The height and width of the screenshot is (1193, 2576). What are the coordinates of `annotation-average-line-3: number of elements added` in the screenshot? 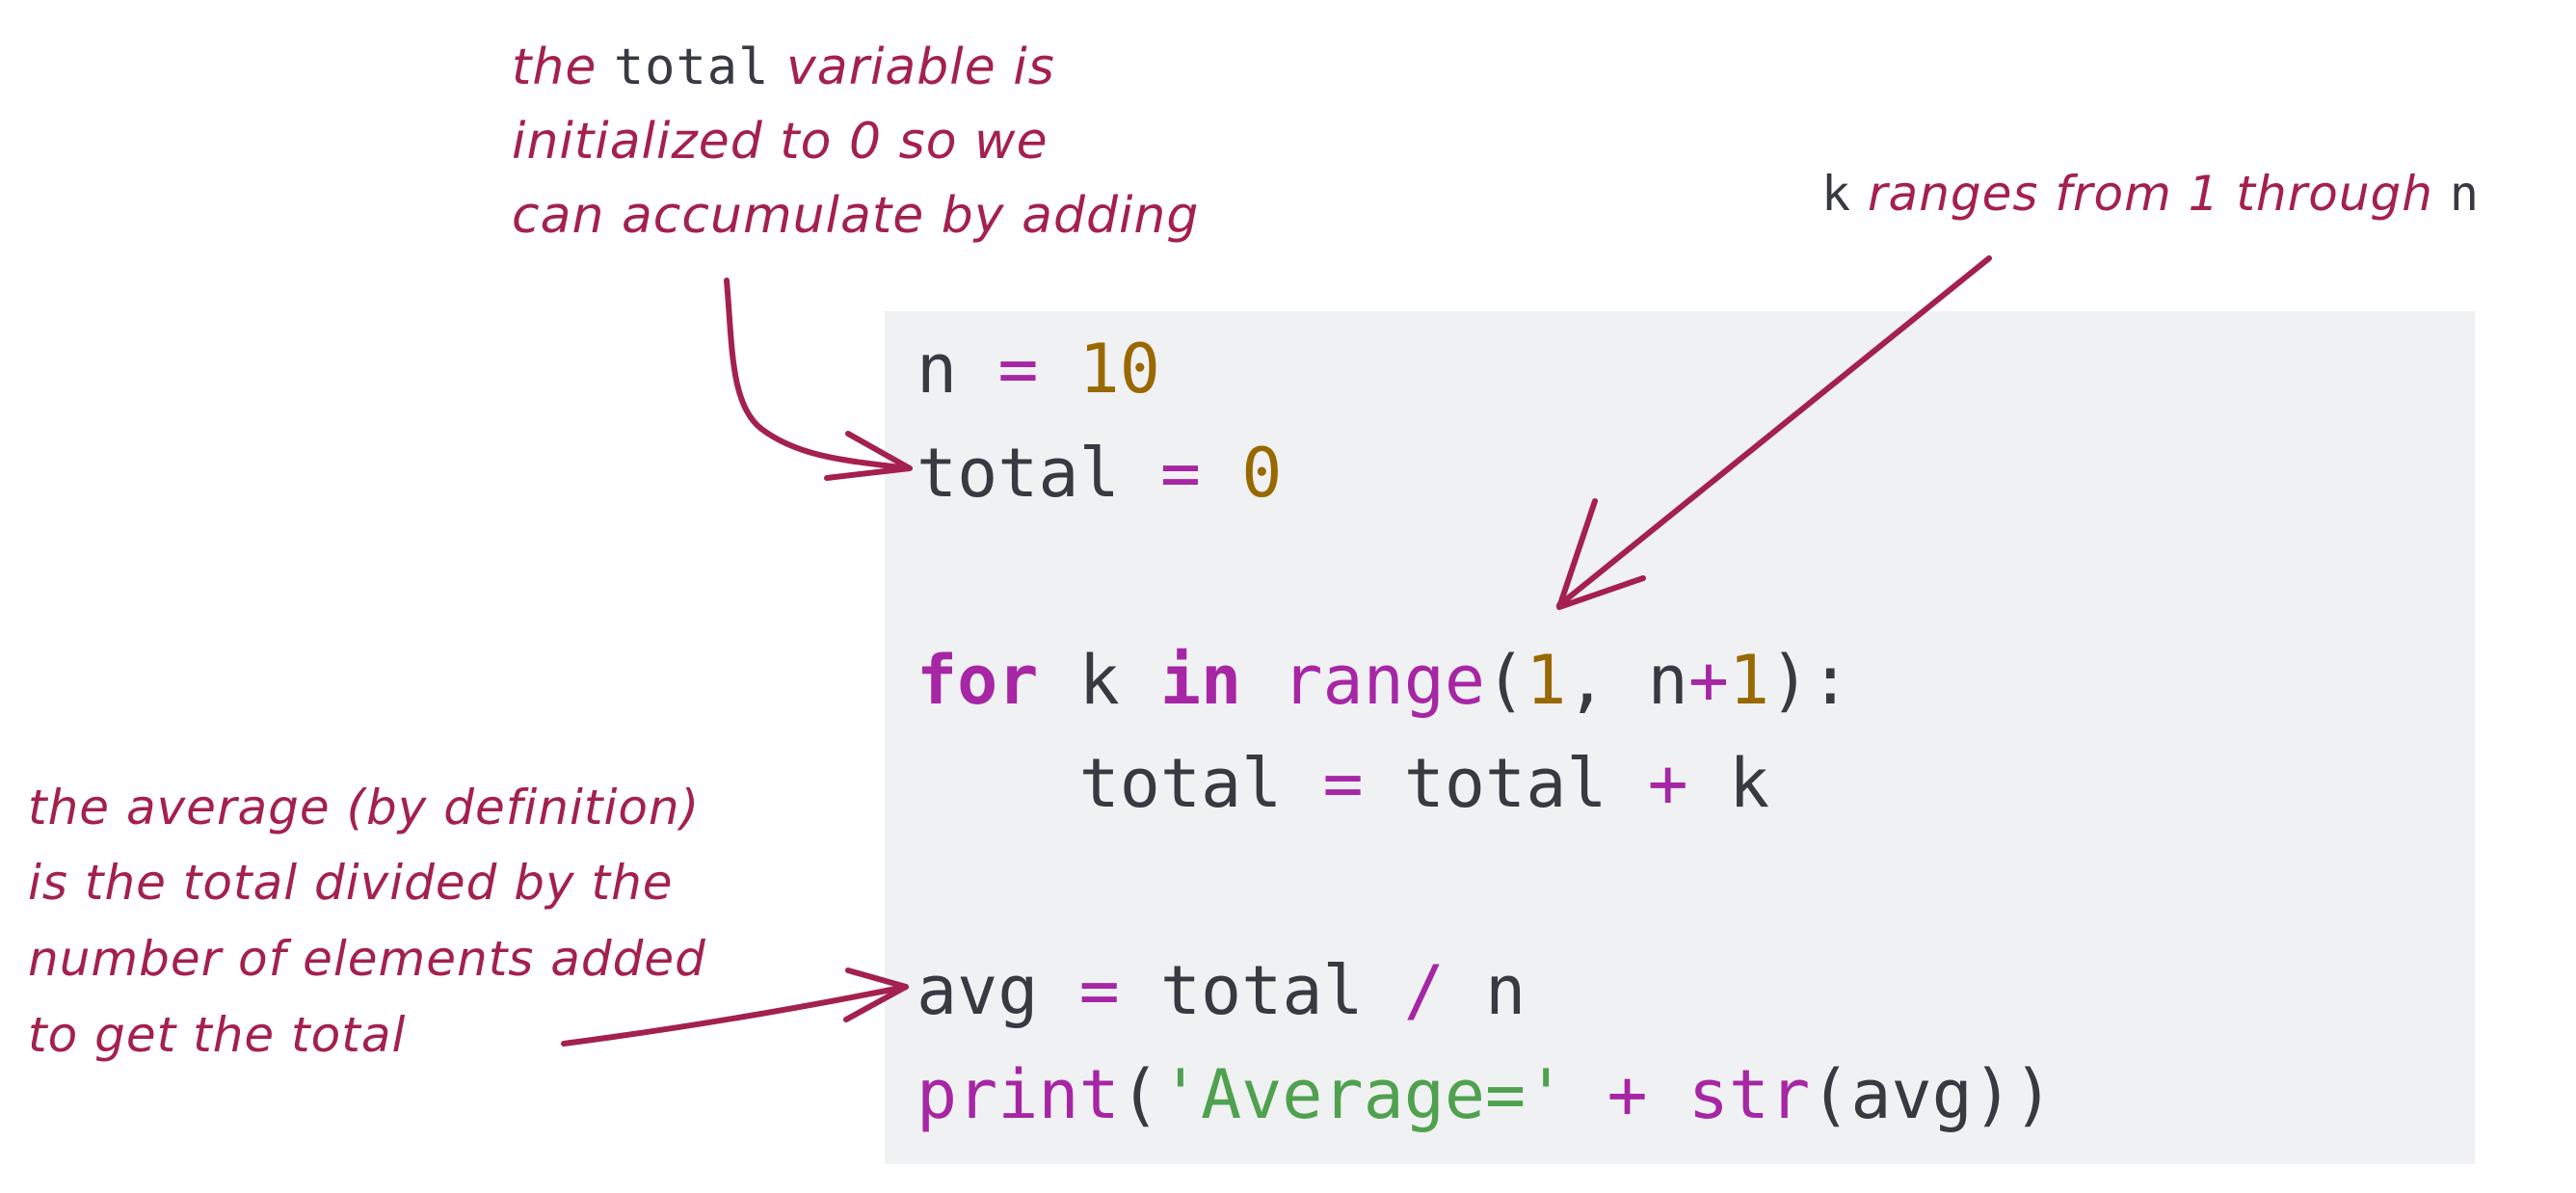 It's located at (367, 959).